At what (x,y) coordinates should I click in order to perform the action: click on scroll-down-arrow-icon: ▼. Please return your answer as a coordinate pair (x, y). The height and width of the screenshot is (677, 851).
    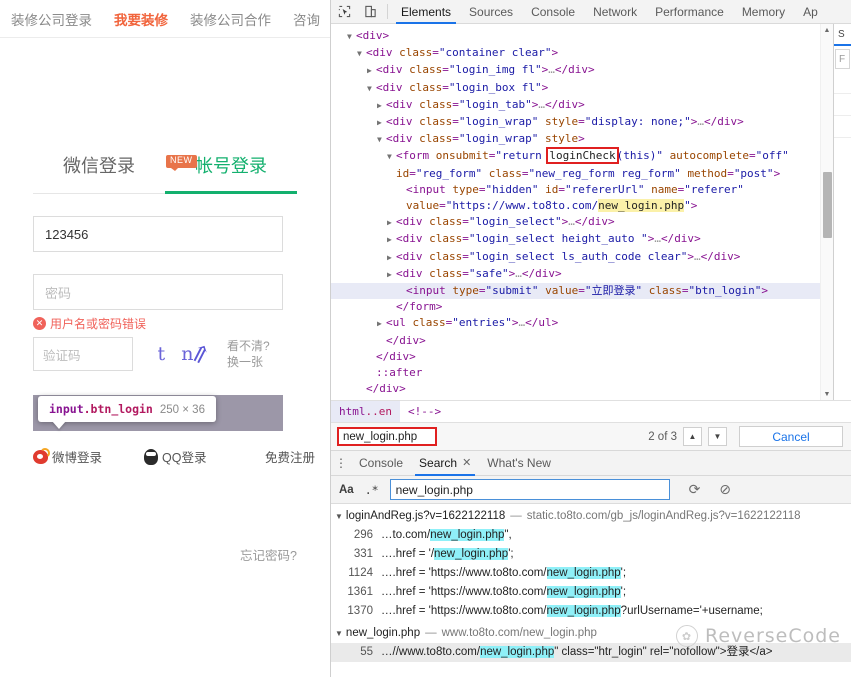
    Looking at the image, I should click on (827, 394).